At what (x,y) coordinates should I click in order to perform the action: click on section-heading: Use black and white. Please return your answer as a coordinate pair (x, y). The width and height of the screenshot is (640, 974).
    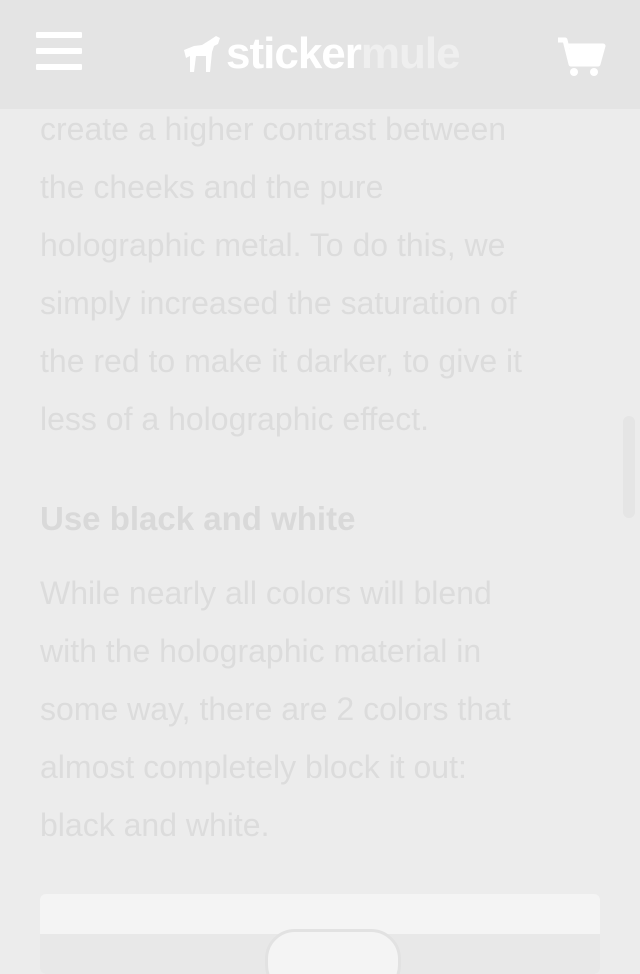
    Looking at the image, I should click on (198, 518).